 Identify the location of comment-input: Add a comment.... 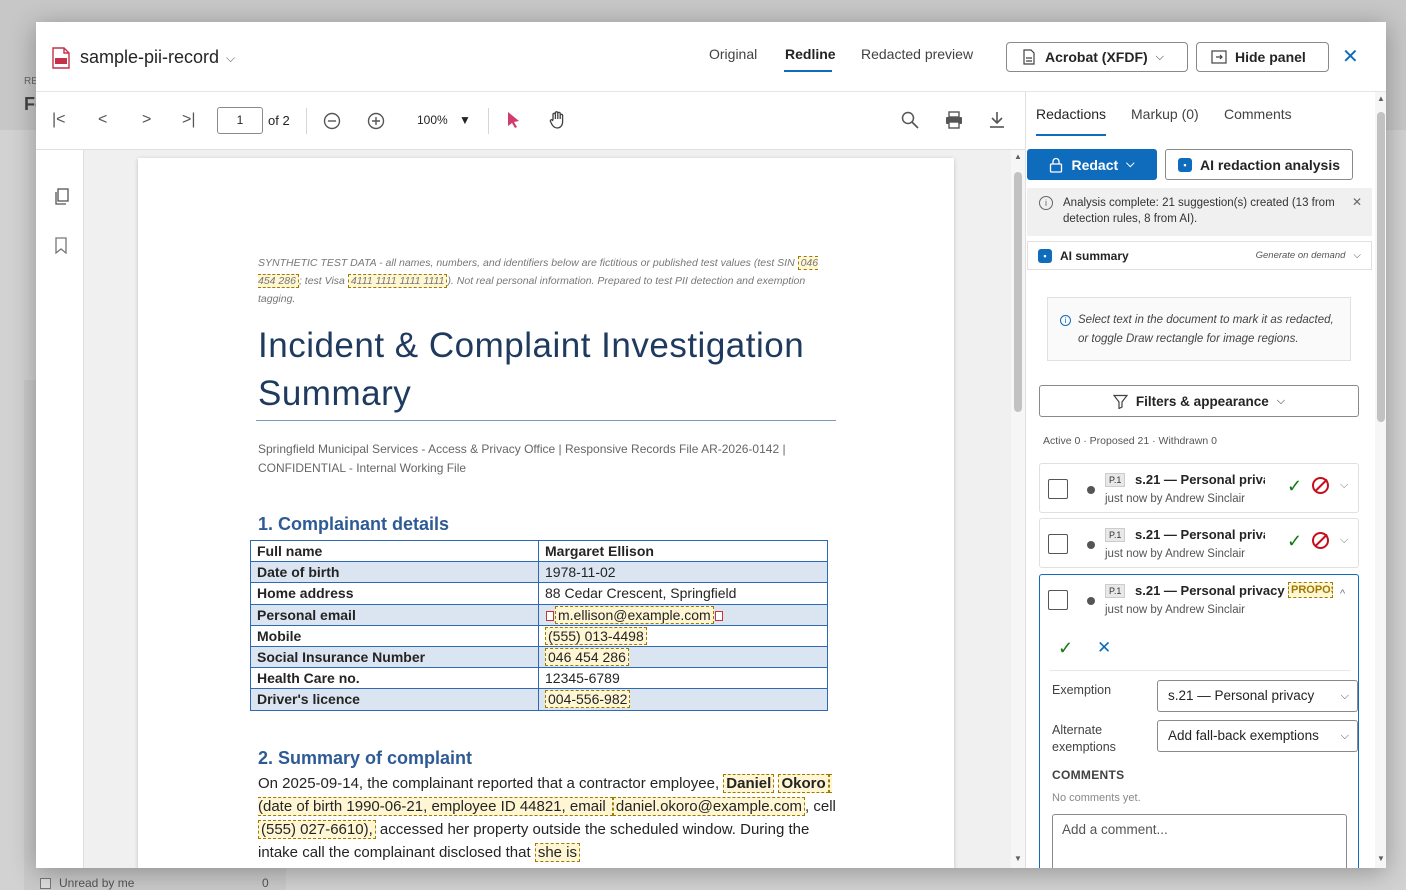
(1199, 841).